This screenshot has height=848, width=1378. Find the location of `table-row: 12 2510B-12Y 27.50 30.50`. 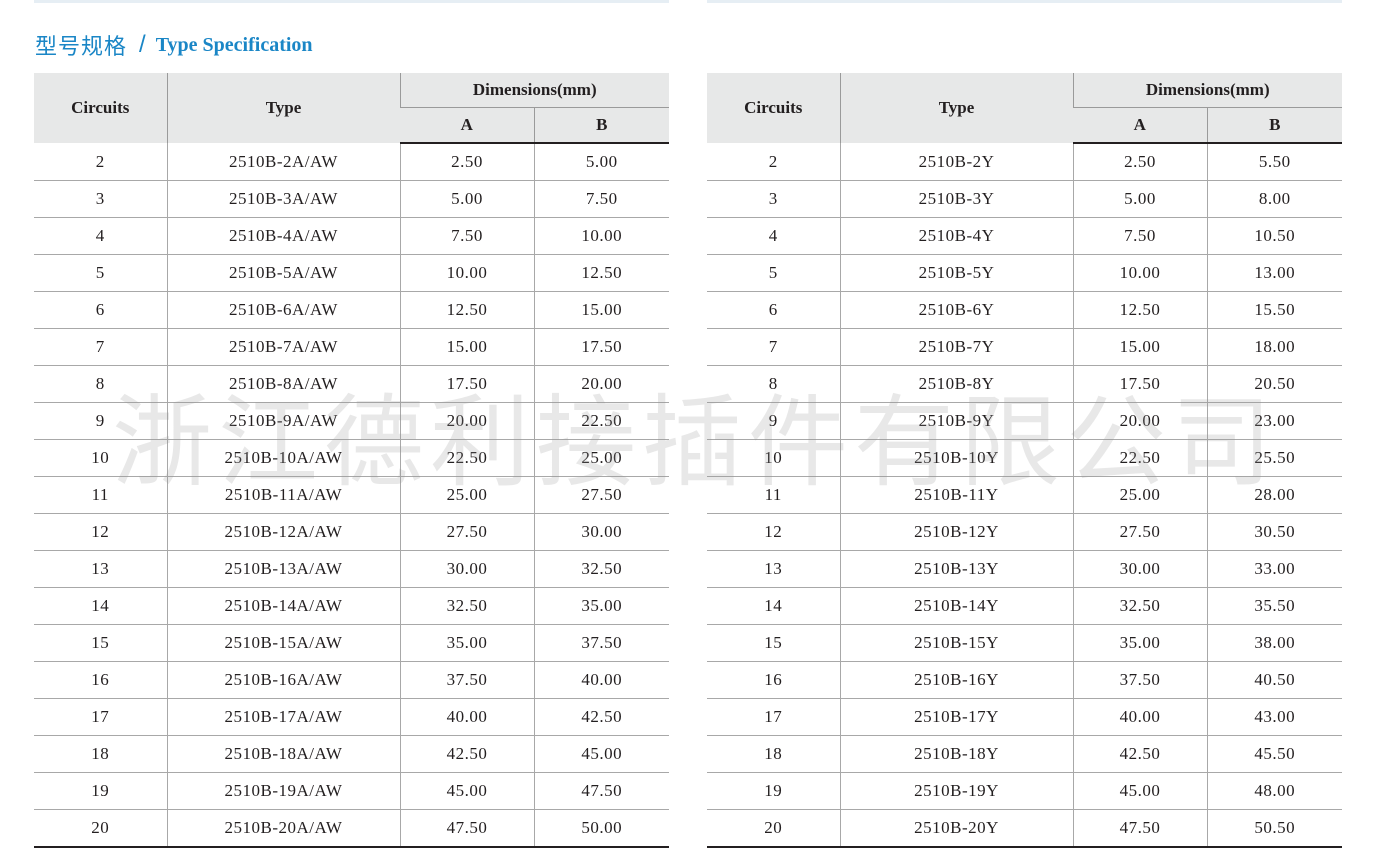

table-row: 12 2510B-12Y 27.50 30.50 is located at coordinates (1024, 532).